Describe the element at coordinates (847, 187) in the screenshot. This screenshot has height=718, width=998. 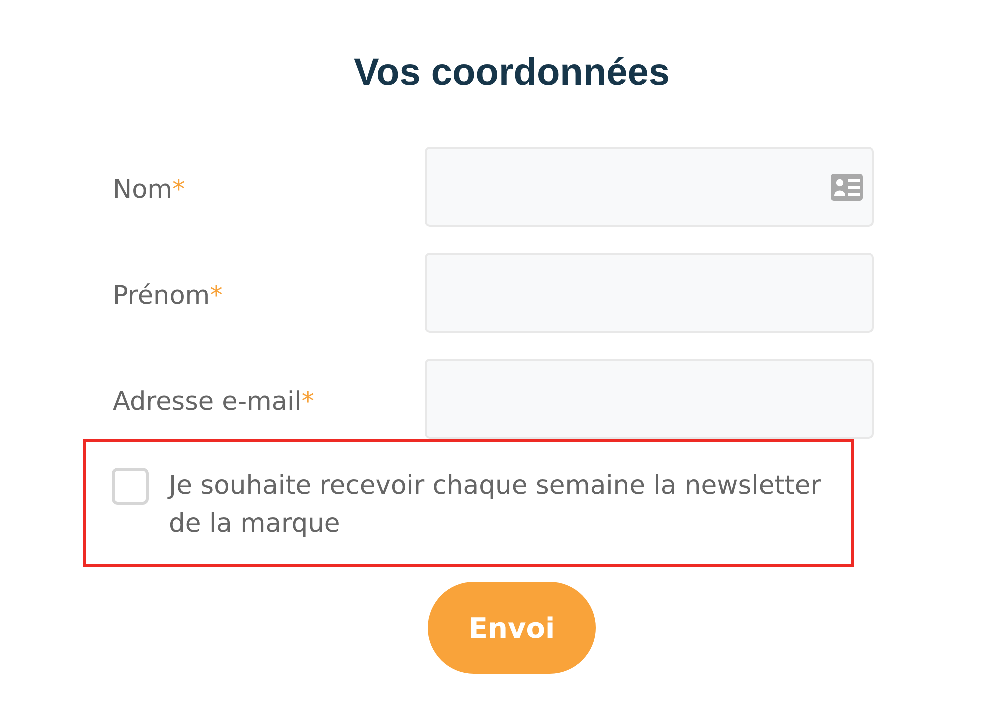
I see `contact-card-icon` at that location.